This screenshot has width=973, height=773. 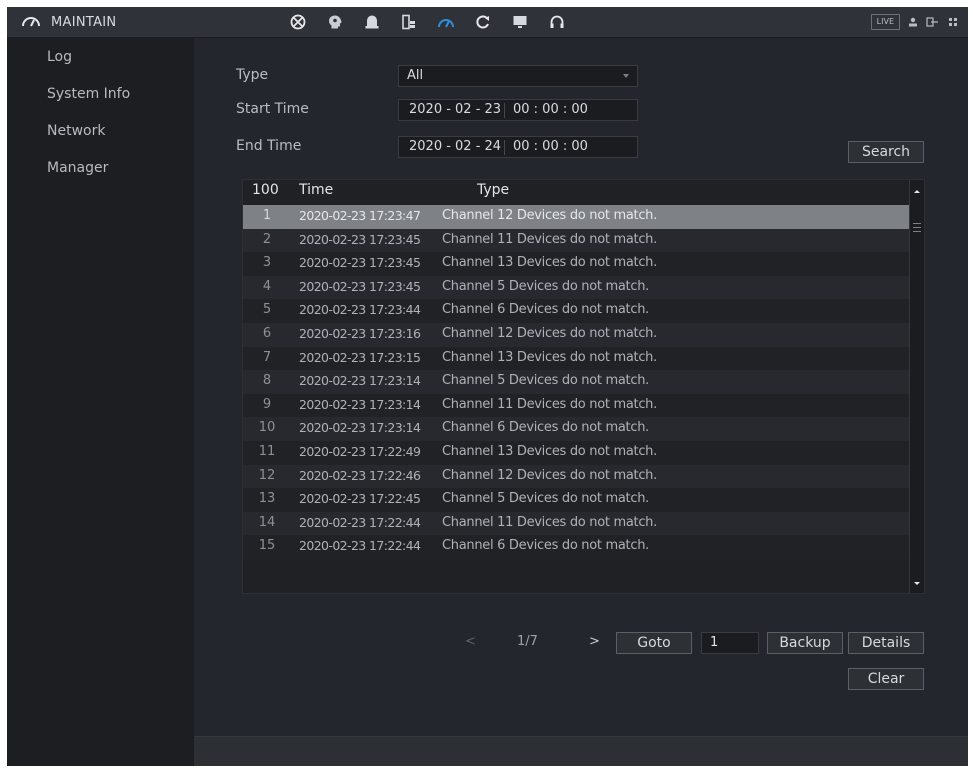 I want to click on column-time: Time, so click(x=316, y=190).